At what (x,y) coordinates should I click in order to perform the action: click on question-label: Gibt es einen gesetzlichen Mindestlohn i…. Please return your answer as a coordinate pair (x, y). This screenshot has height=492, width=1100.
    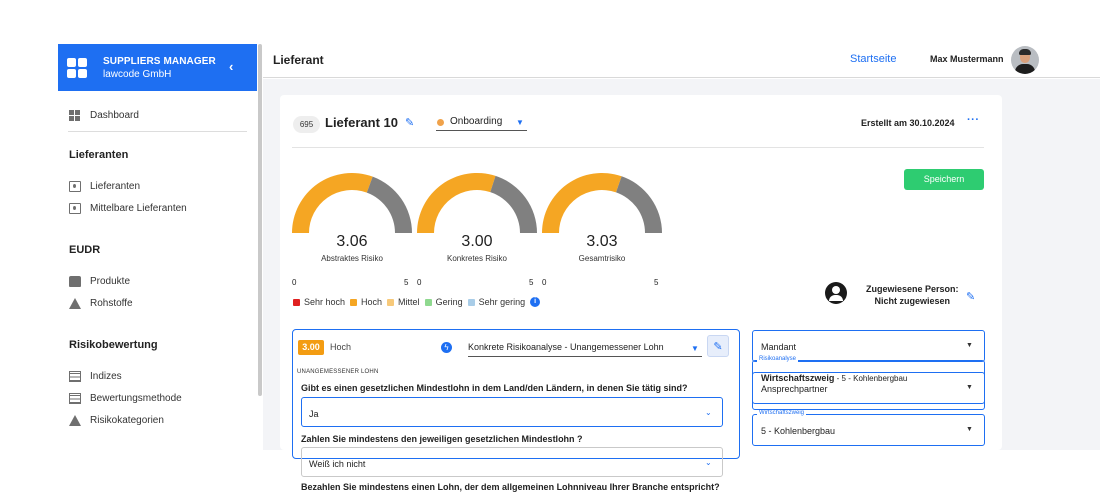
    Looking at the image, I should click on (494, 388).